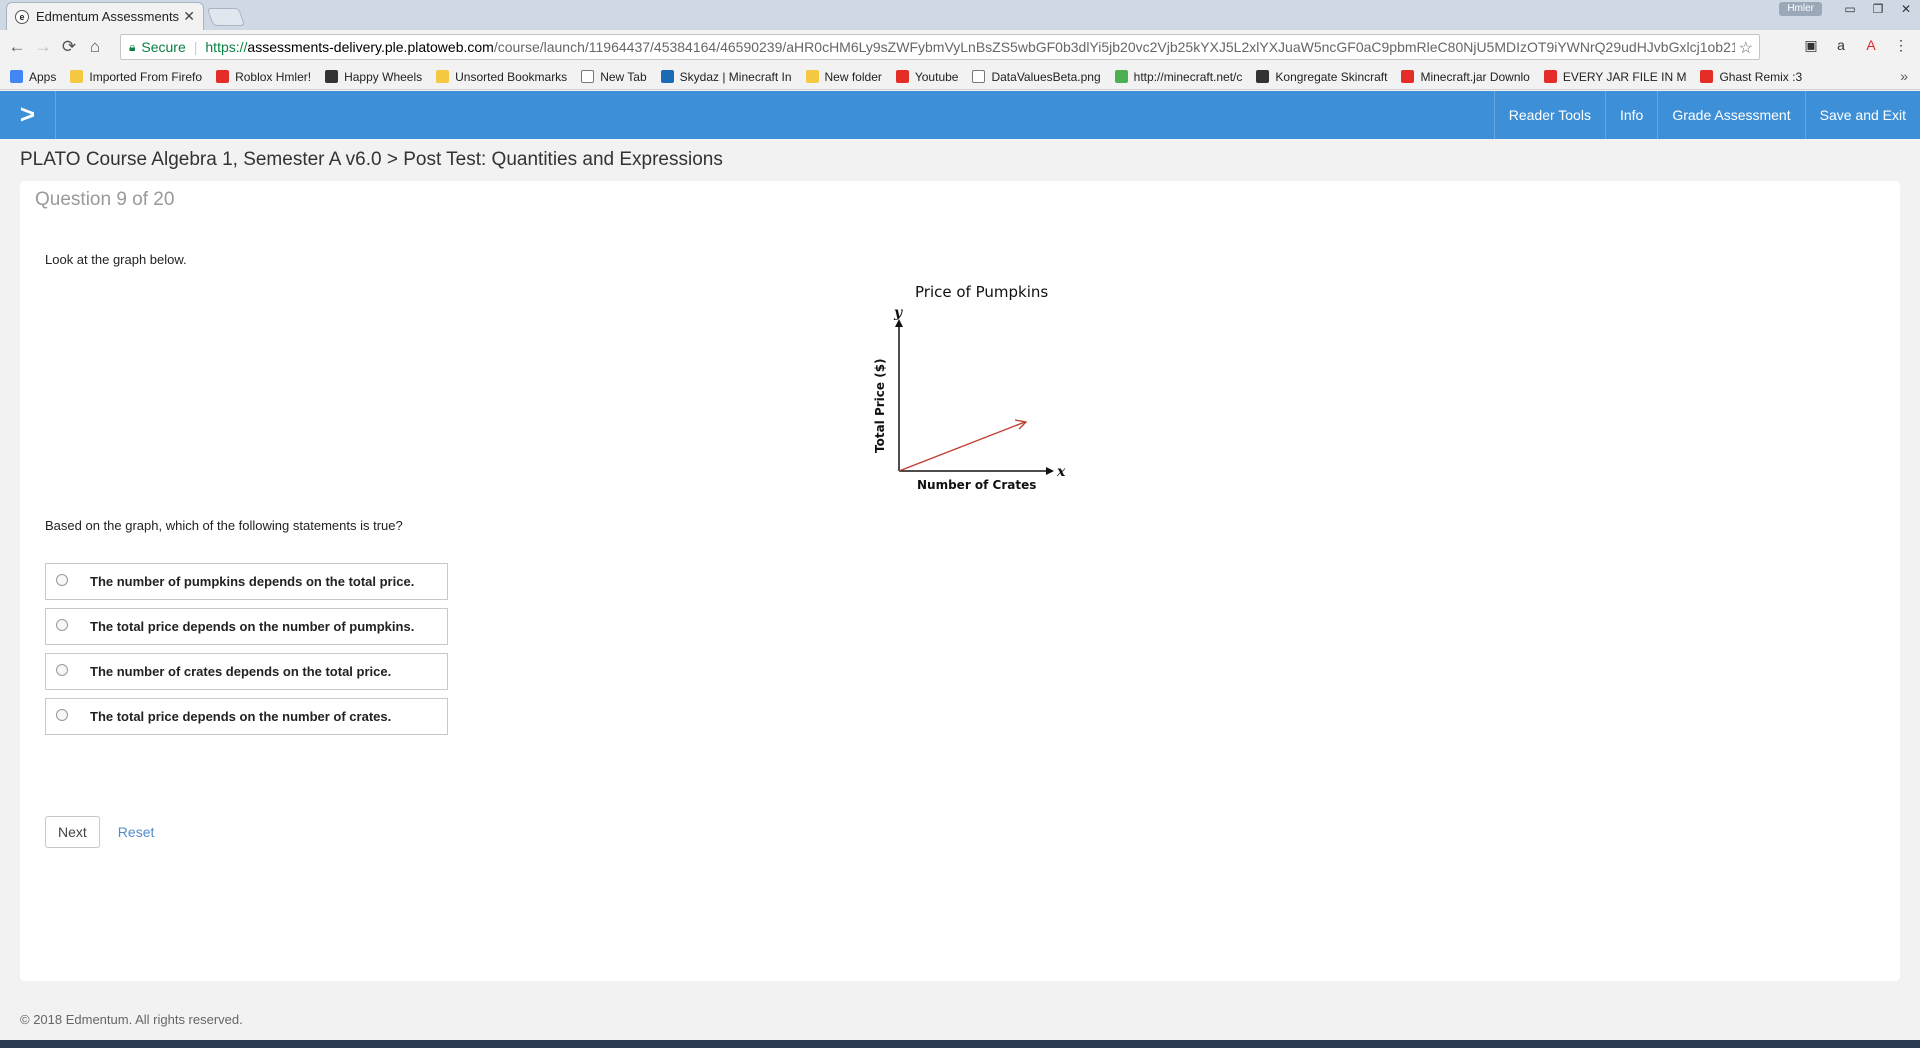 The height and width of the screenshot is (1048, 1920). I want to click on bookmark-label: Skydaz | Minecraft In, so click(735, 76).